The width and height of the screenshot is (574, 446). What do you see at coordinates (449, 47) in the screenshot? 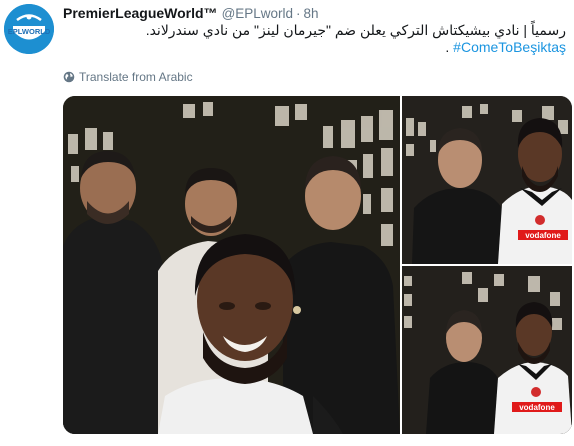
I see `tweet-text-end: .` at bounding box center [449, 47].